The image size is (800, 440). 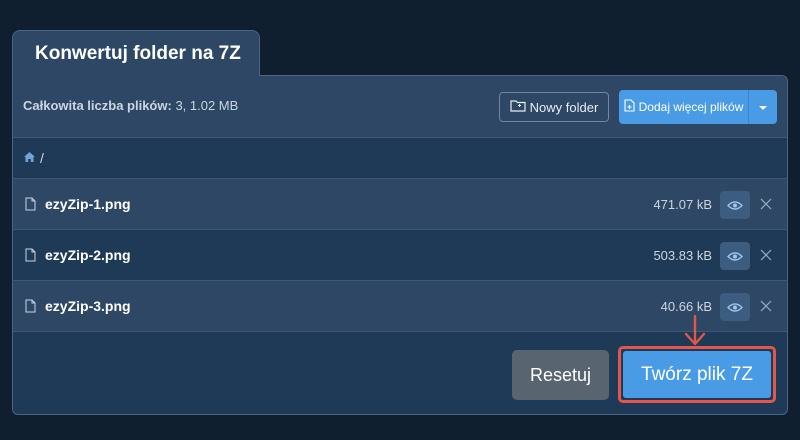 I want to click on file-name: ezyZip-3.png, so click(x=88, y=306).